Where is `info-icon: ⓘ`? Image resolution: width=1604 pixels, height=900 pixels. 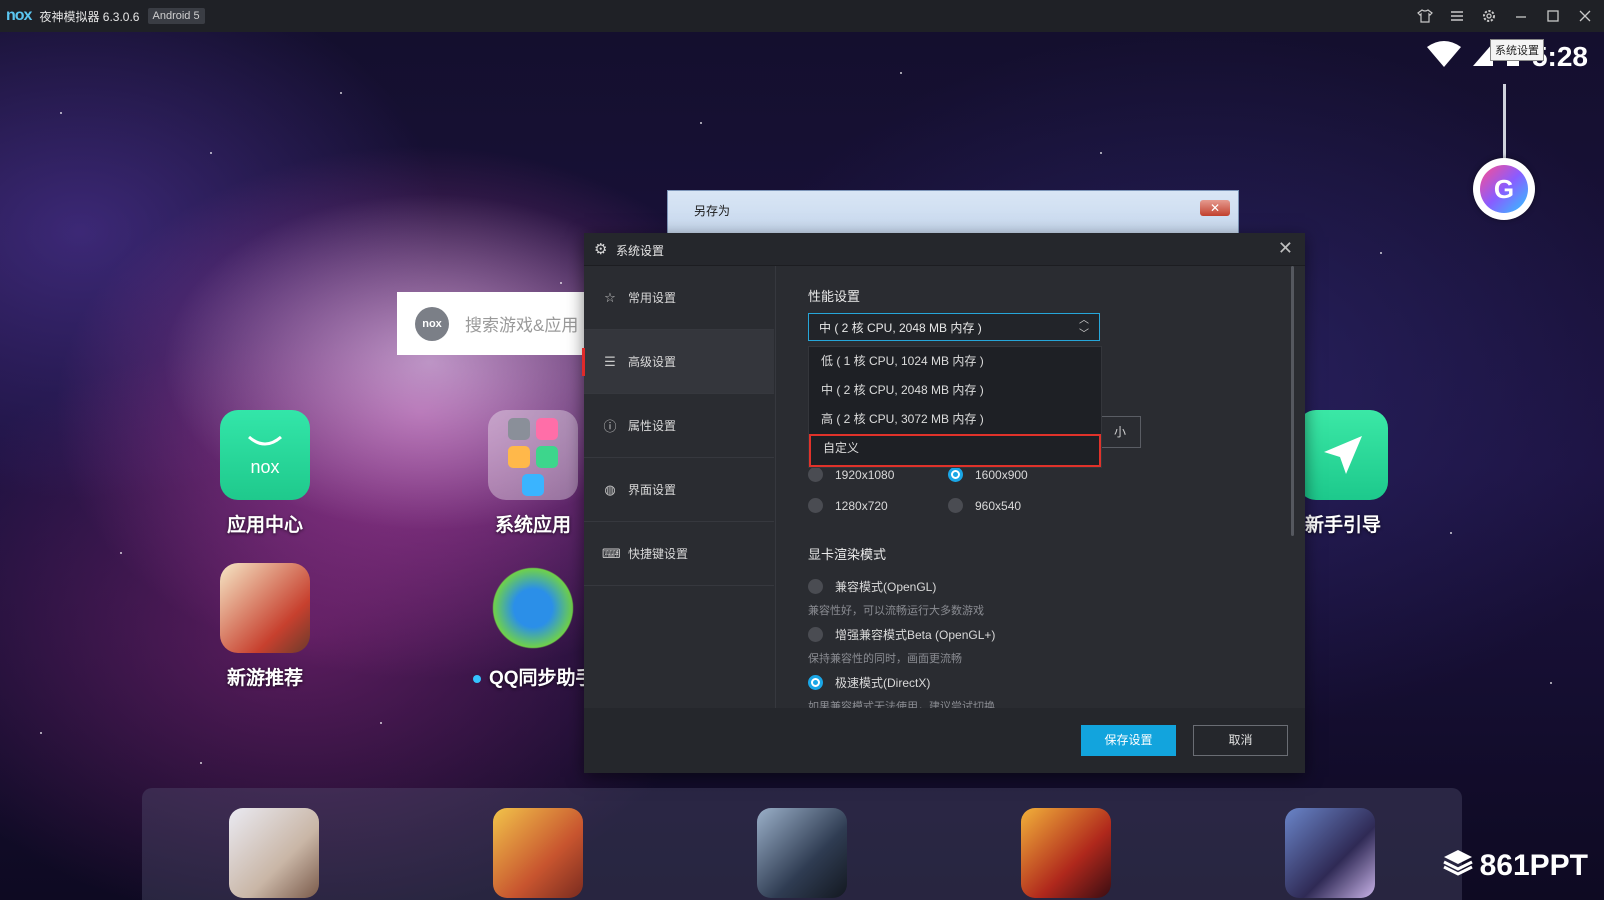 info-icon: ⓘ is located at coordinates (610, 426).